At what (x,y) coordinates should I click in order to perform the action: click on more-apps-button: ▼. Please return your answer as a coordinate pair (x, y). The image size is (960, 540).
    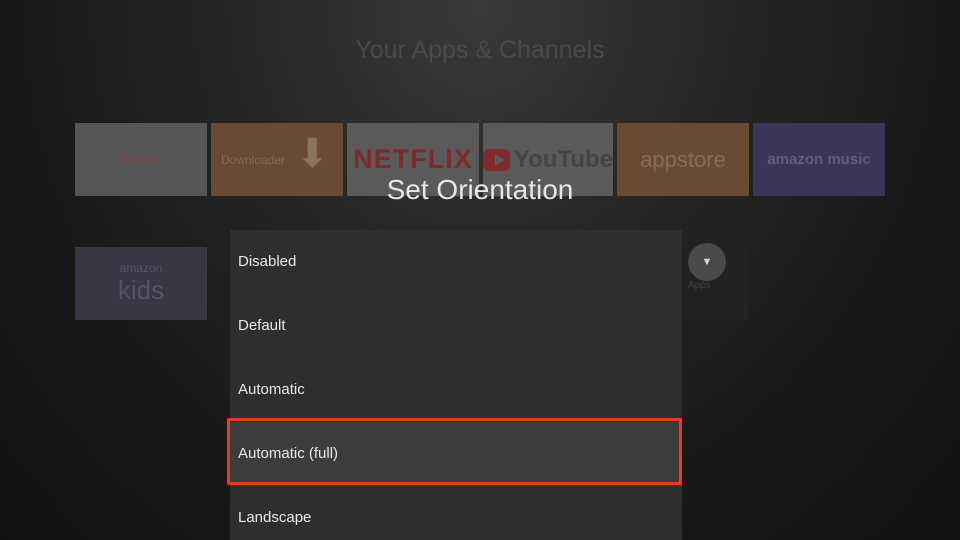
    Looking at the image, I should click on (707, 262).